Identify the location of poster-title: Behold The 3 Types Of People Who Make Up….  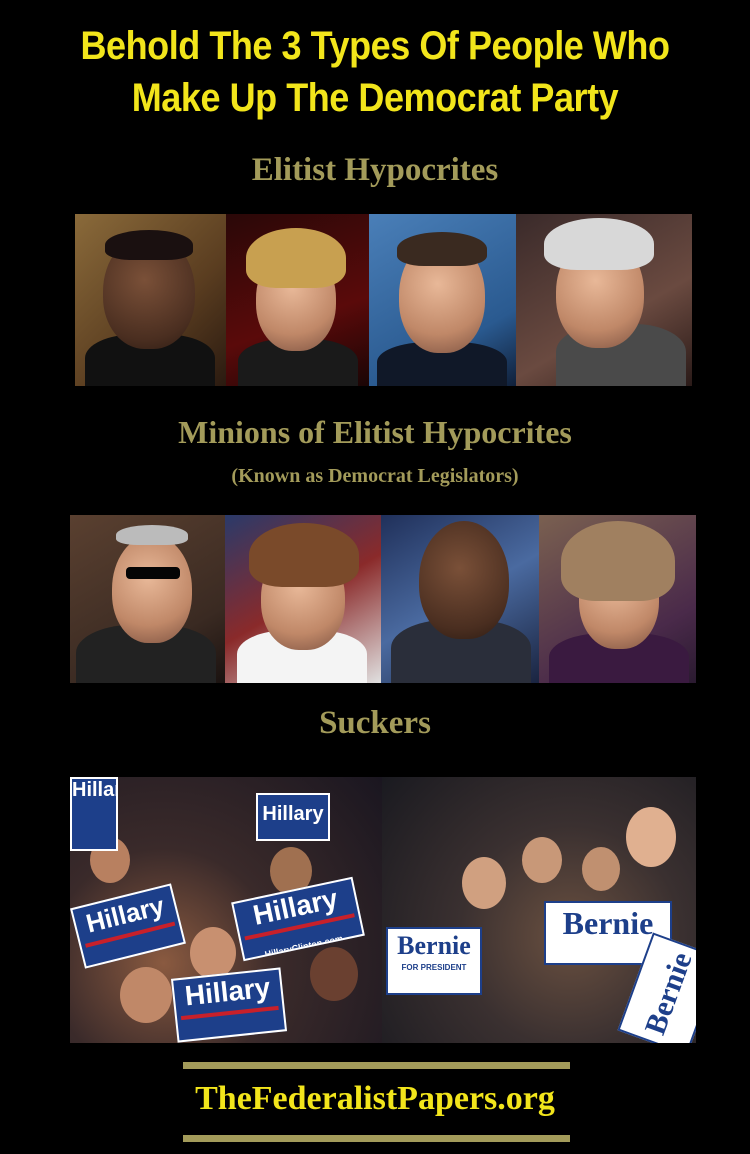
(375, 72).